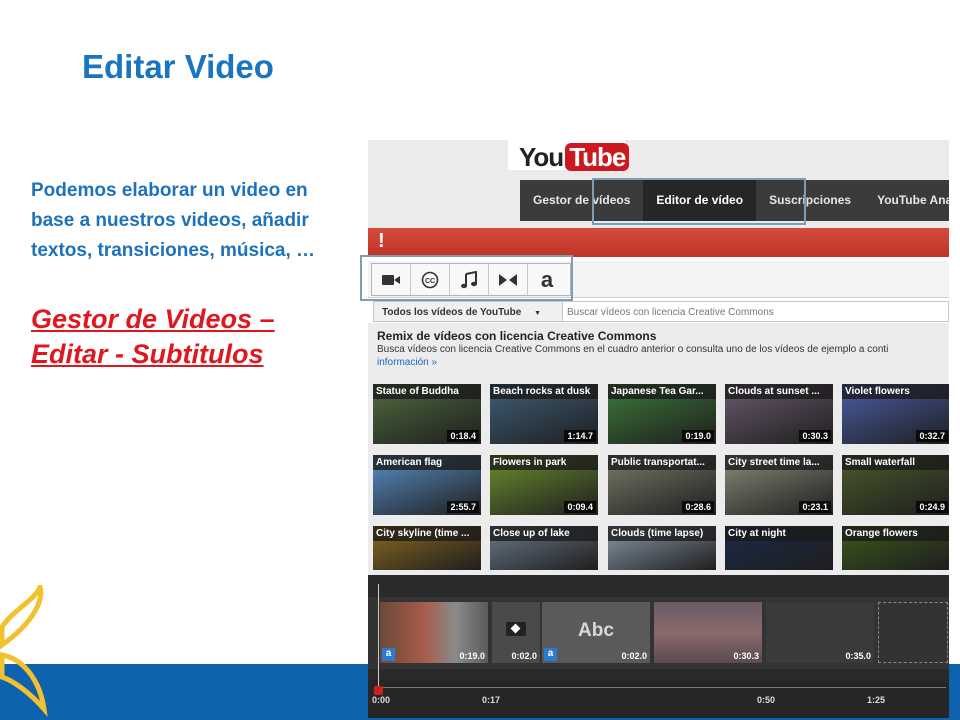  What do you see at coordinates (472, 656) in the screenshot?
I see `clip-duration: 0:19.0` at bounding box center [472, 656].